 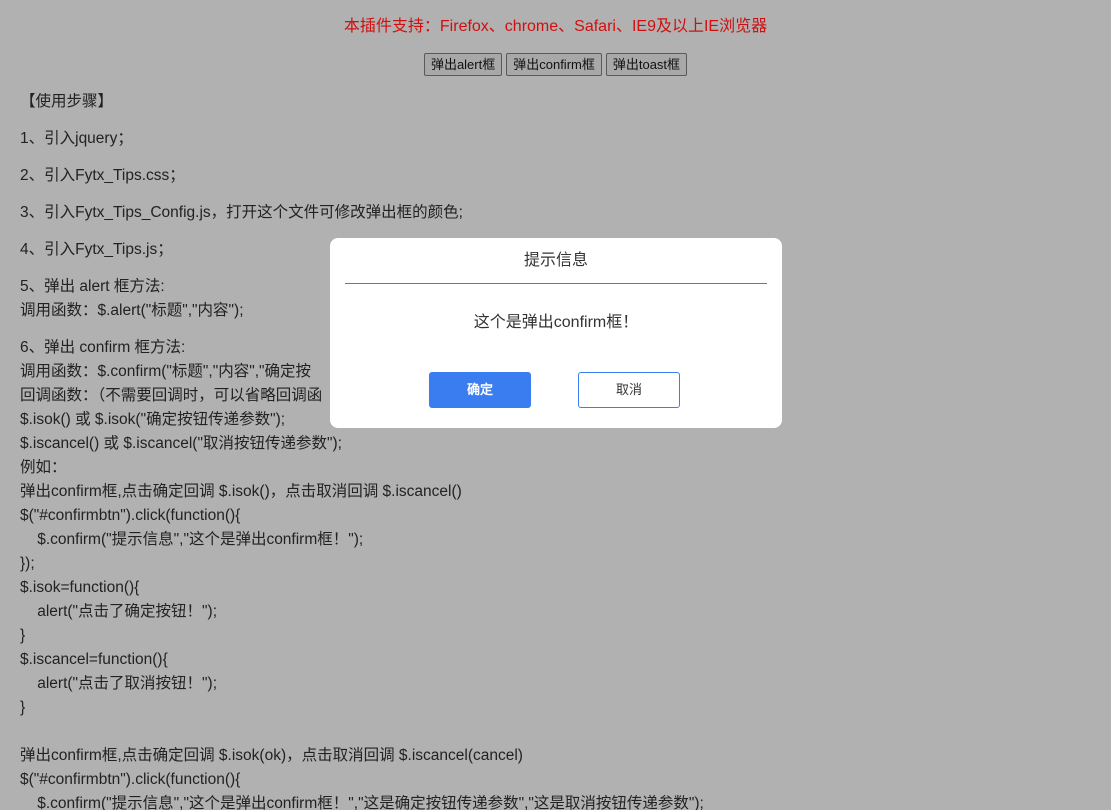 What do you see at coordinates (629, 390) in the screenshot?
I see `cancel-button: 取消` at bounding box center [629, 390].